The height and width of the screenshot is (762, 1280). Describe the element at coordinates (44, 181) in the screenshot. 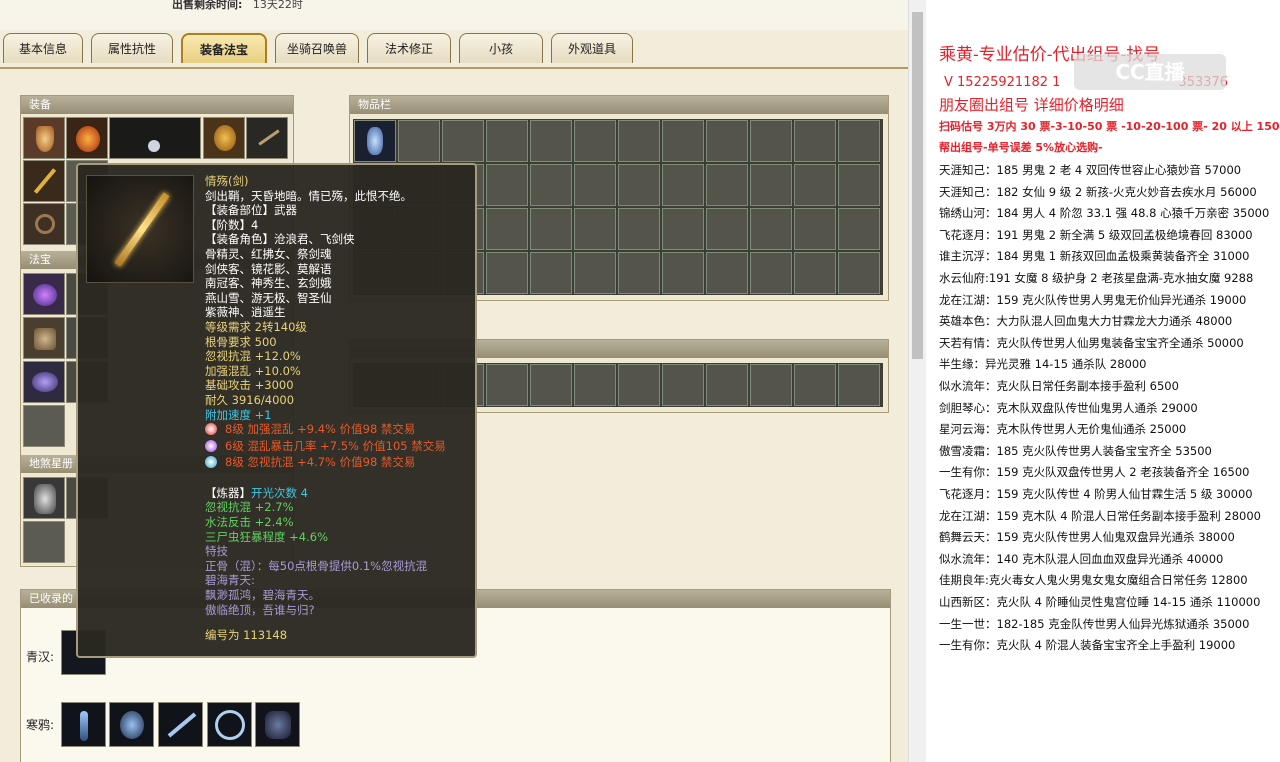

I see `equip-slot-weapon` at that location.